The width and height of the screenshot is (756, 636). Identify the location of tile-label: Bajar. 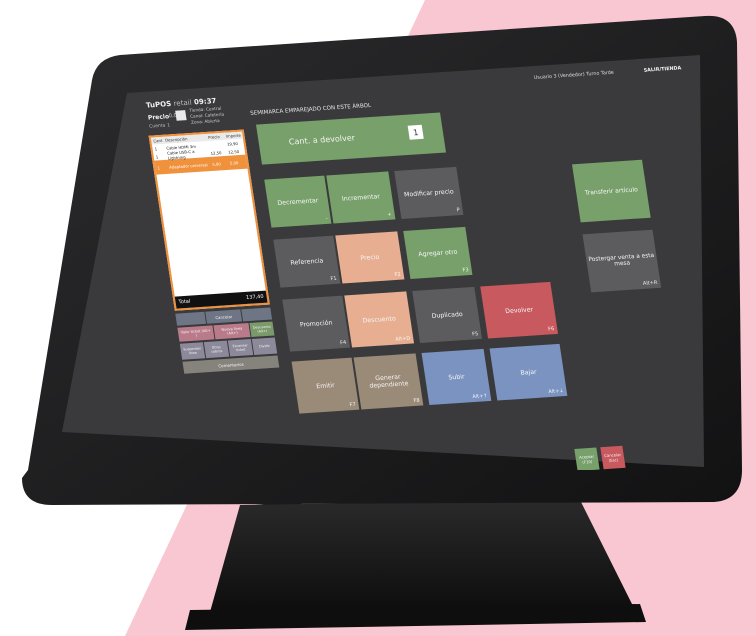
(528, 372).